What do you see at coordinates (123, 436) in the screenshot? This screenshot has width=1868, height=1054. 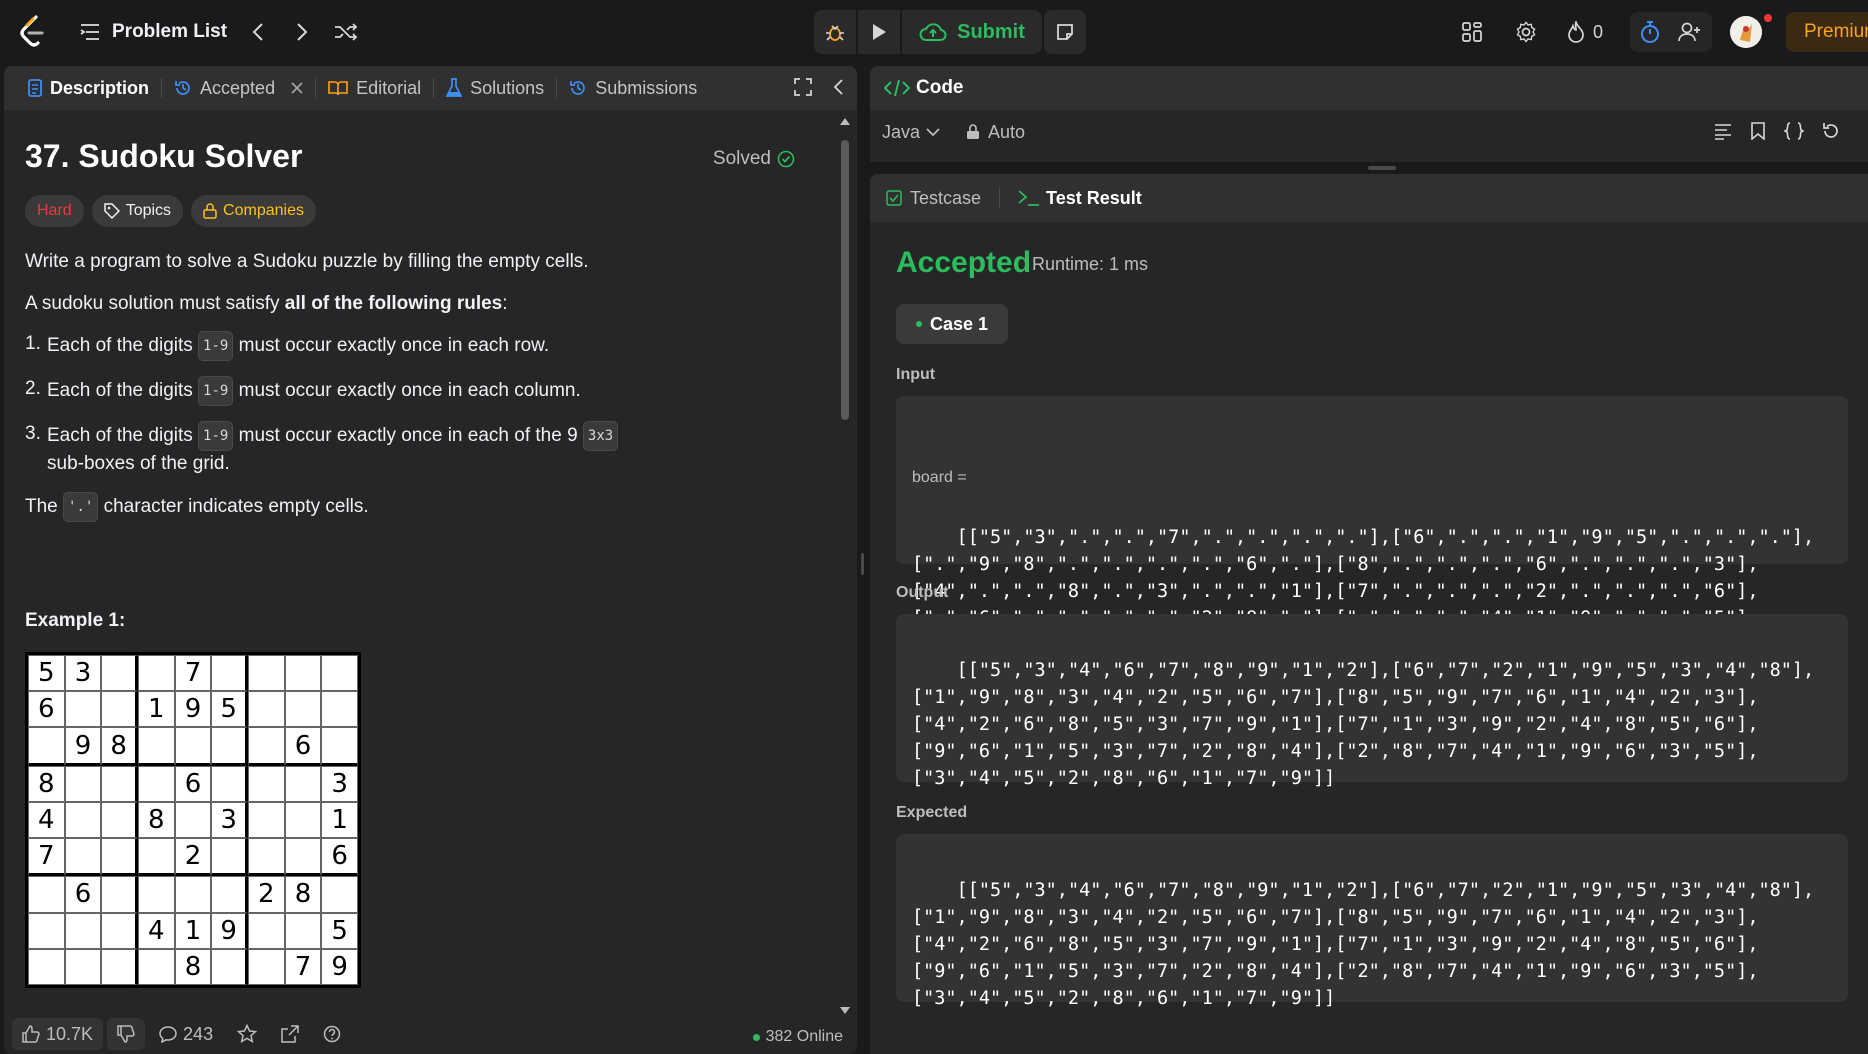 I see `rule-text: Each of the digits` at bounding box center [123, 436].